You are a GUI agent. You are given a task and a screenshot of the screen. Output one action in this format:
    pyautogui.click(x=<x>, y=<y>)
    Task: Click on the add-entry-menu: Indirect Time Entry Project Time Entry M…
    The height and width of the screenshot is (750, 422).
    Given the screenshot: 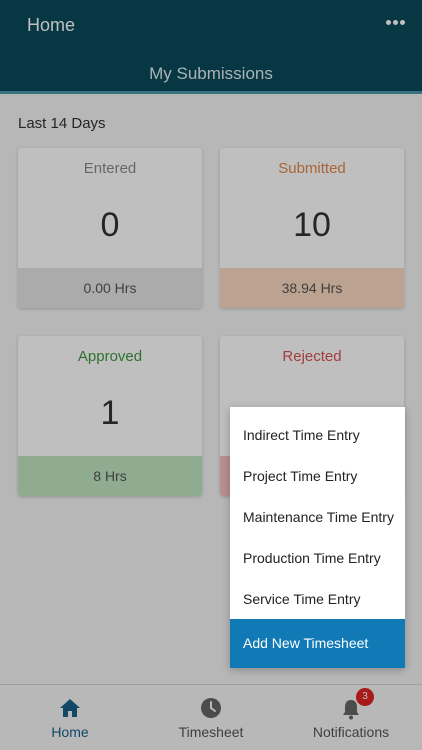 What is the action you would take?
    pyautogui.click(x=317, y=537)
    